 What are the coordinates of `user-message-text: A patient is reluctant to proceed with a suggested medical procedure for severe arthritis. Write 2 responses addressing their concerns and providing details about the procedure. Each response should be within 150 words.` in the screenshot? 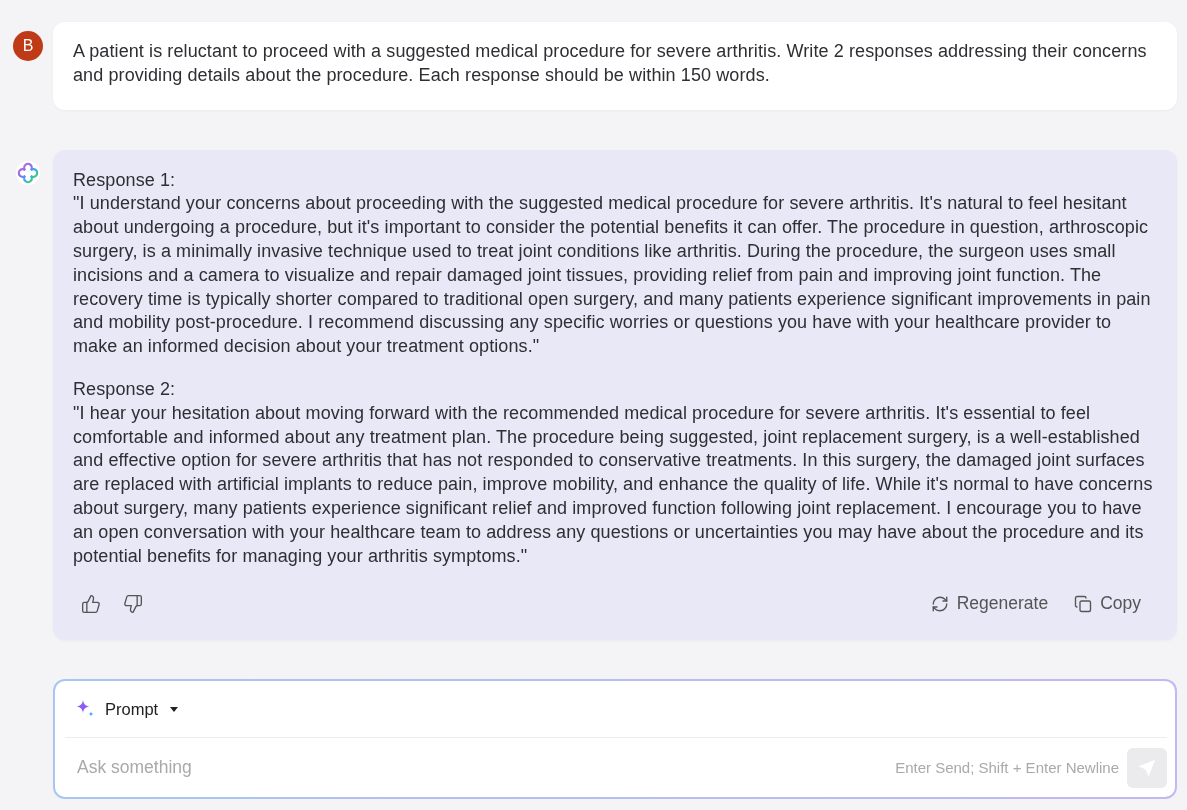 It's located at (610, 63).